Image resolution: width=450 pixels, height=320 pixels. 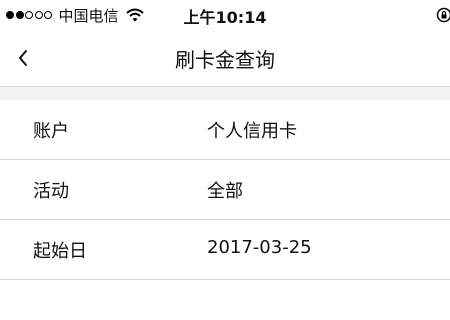 What do you see at coordinates (225, 93) in the screenshot?
I see `section-gap` at bounding box center [225, 93].